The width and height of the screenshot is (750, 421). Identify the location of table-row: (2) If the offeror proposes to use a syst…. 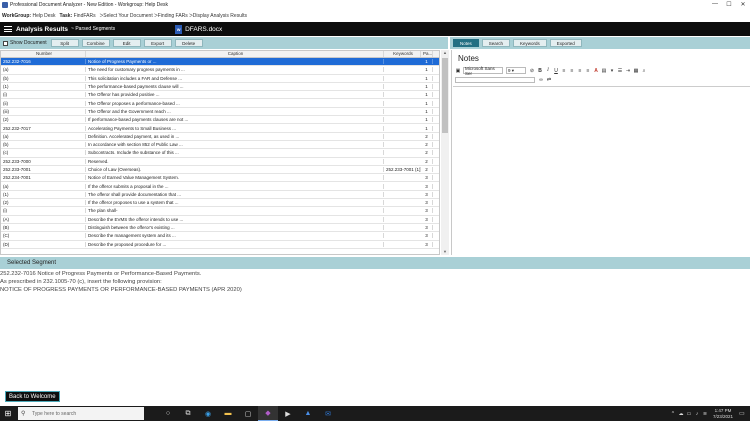
(220, 203).